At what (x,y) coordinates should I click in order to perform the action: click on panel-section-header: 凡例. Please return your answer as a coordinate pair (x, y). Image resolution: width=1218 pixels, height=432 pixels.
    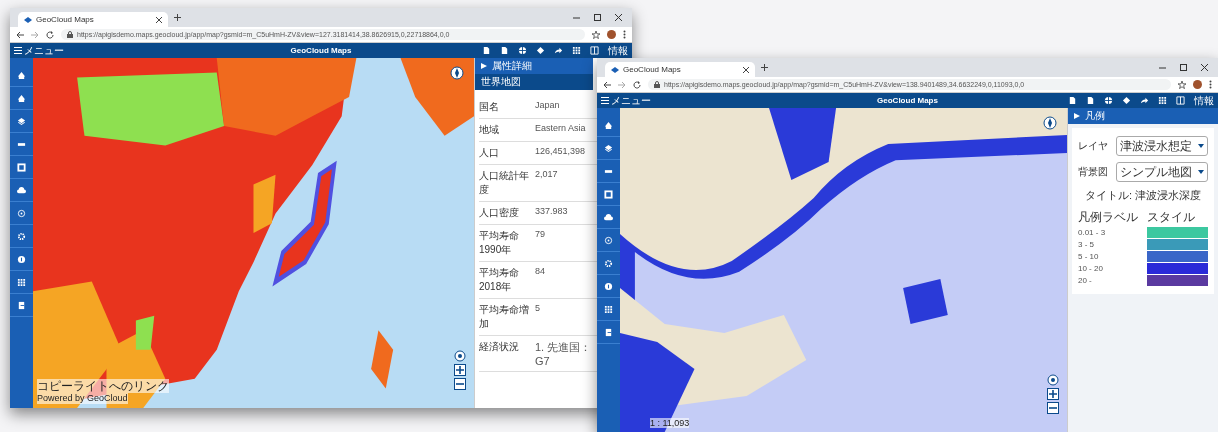
    Looking at the image, I should click on (1143, 116).